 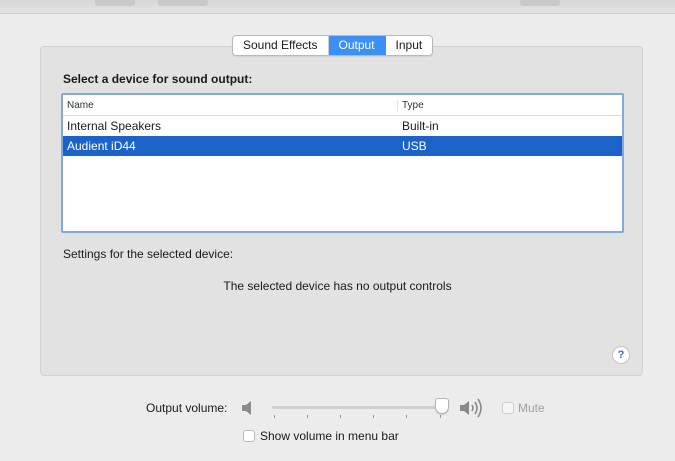 What do you see at coordinates (342, 146) in the screenshot?
I see `table-row-selected: Audient iD44 USB` at bounding box center [342, 146].